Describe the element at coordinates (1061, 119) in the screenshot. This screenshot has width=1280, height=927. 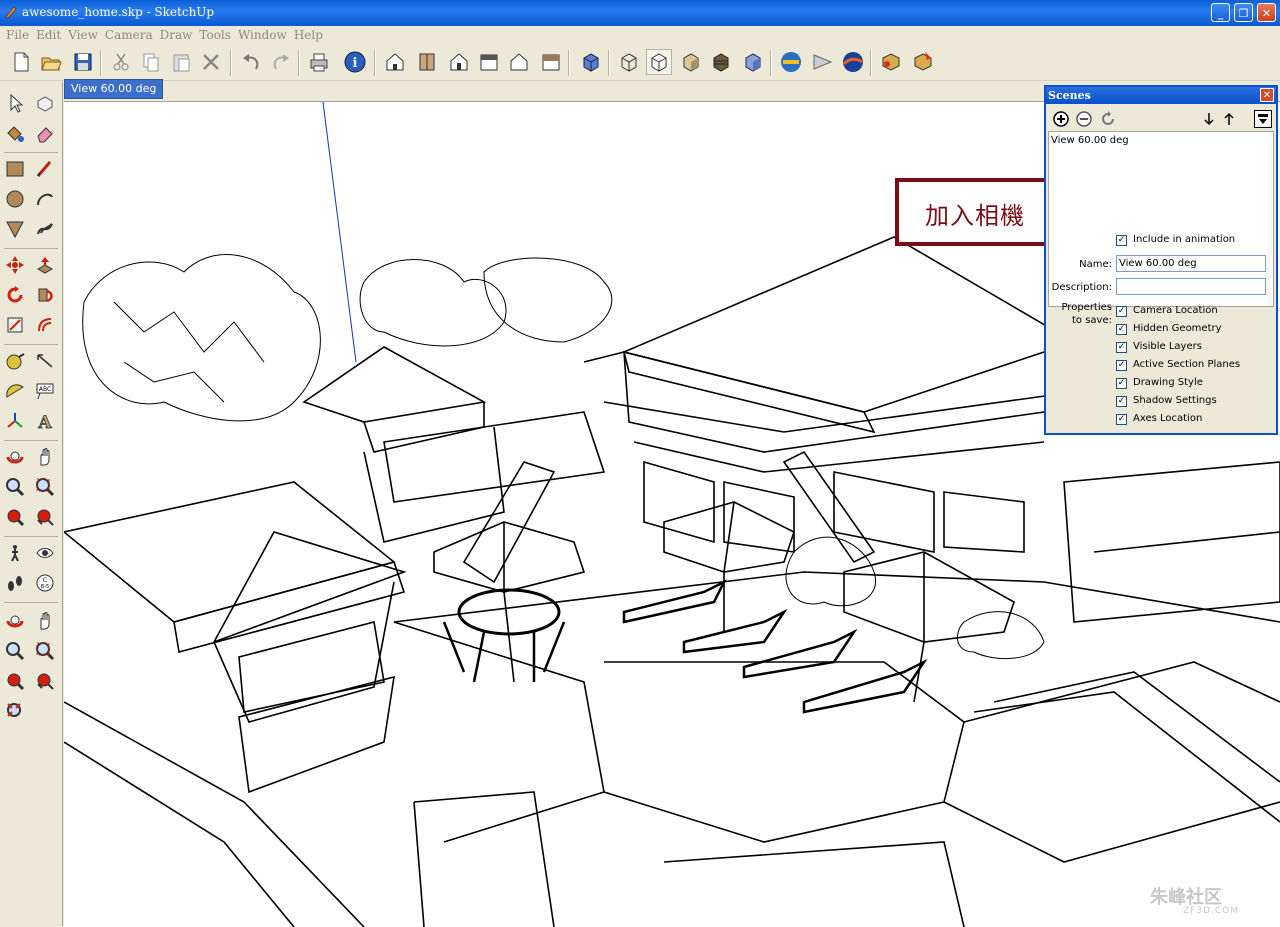
I see `add-scene-icon` at that location.